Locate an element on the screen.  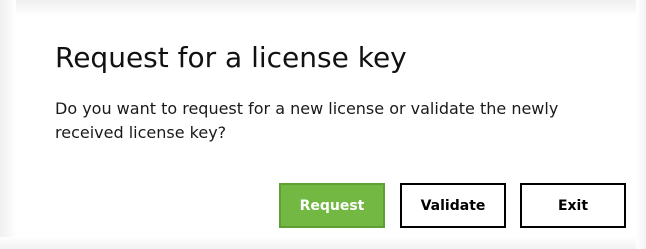
dialog-title: Request for a license key is located at coordinates (231, 57).